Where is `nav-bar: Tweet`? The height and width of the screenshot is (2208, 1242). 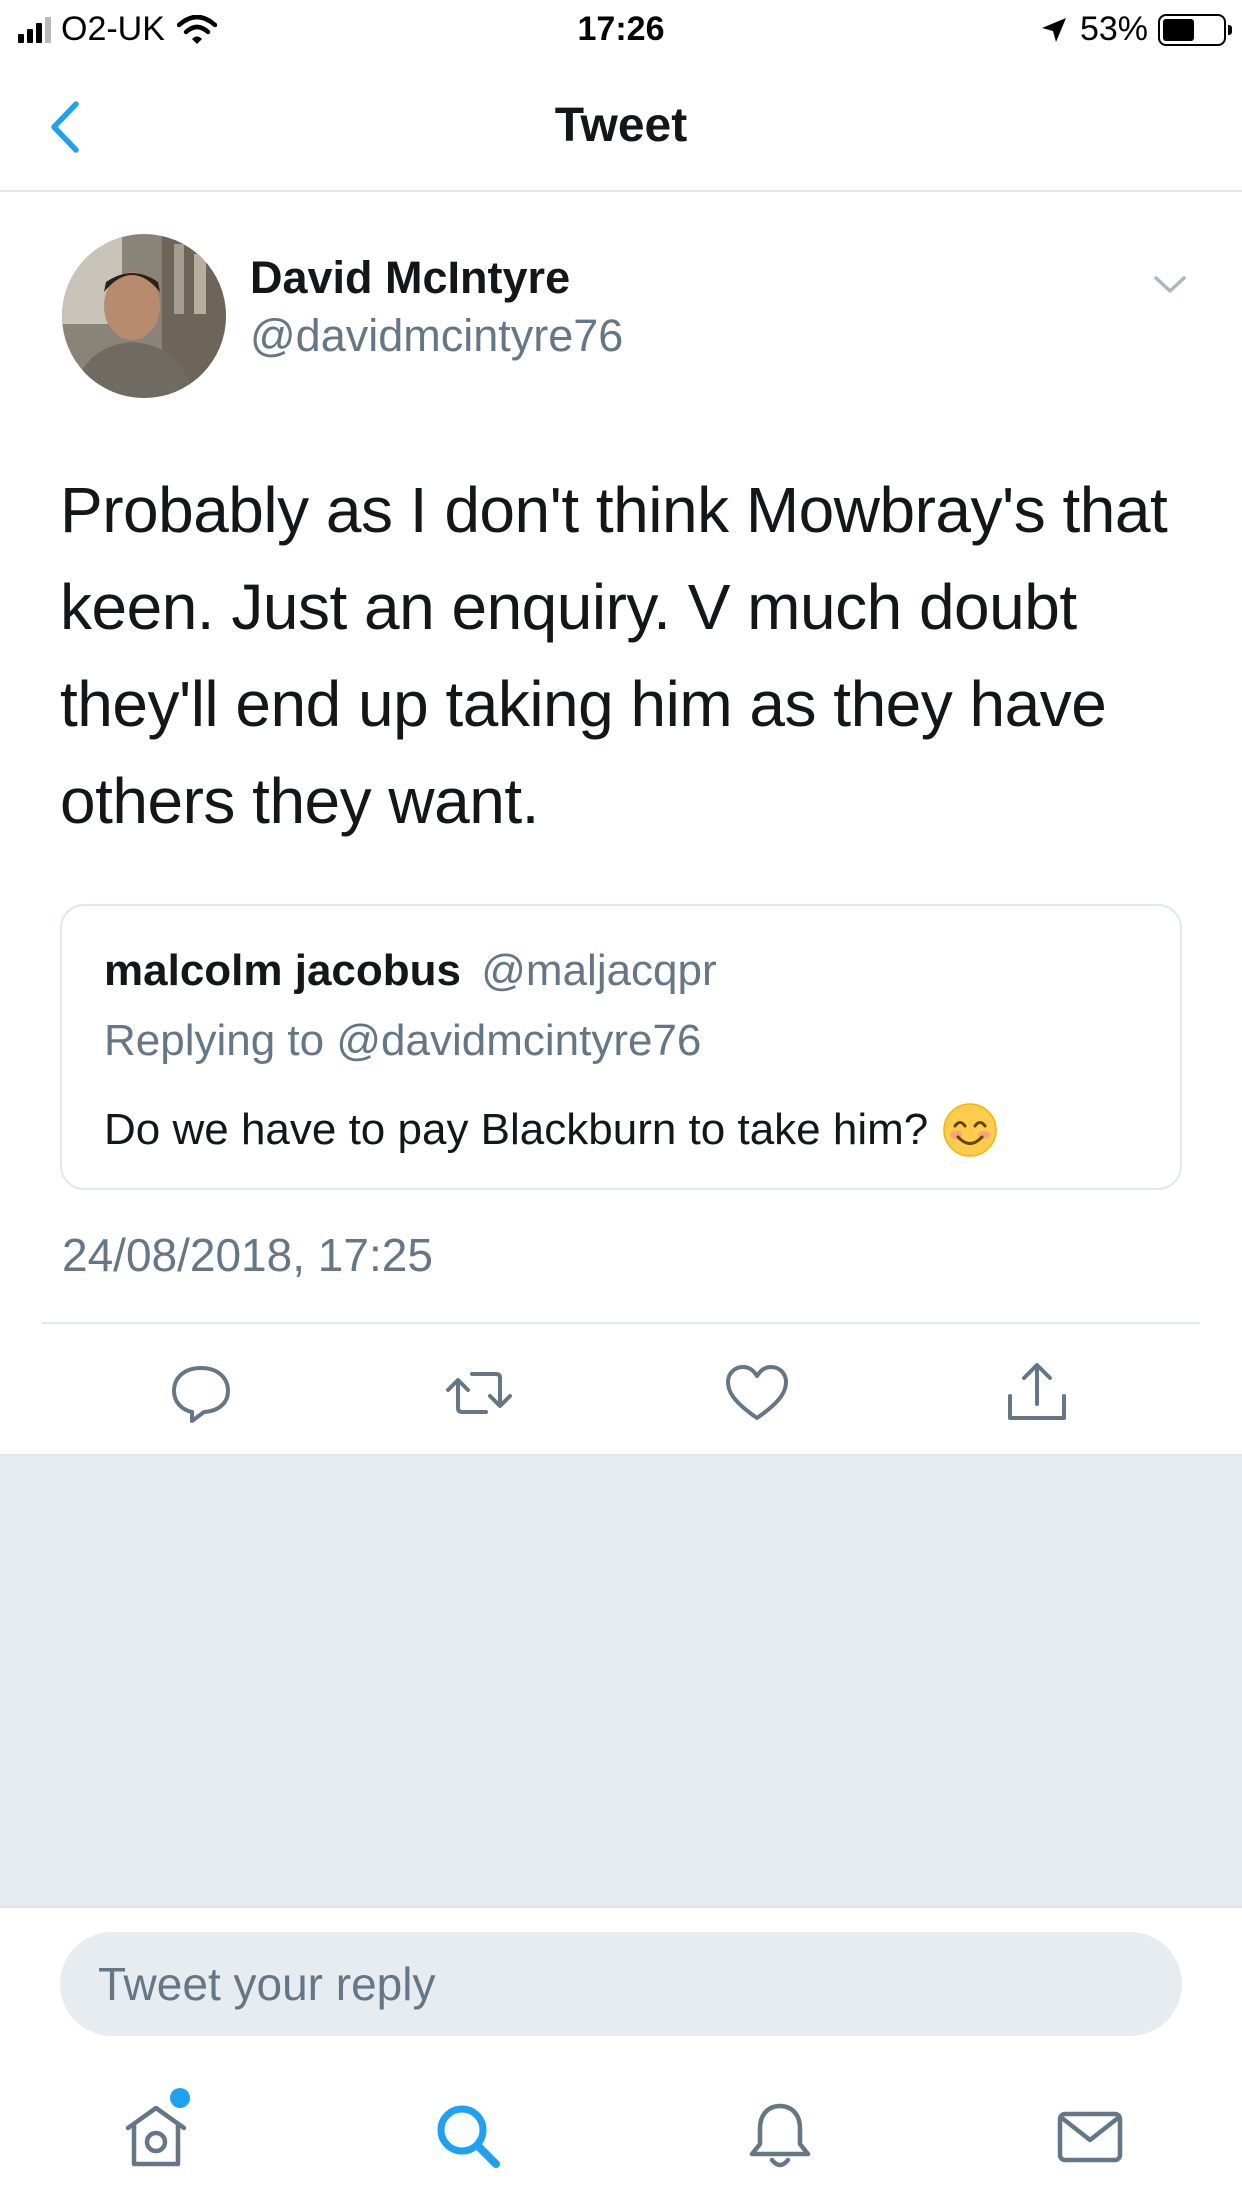 nav-bar: Tweet is located at coordinates (621, 127).